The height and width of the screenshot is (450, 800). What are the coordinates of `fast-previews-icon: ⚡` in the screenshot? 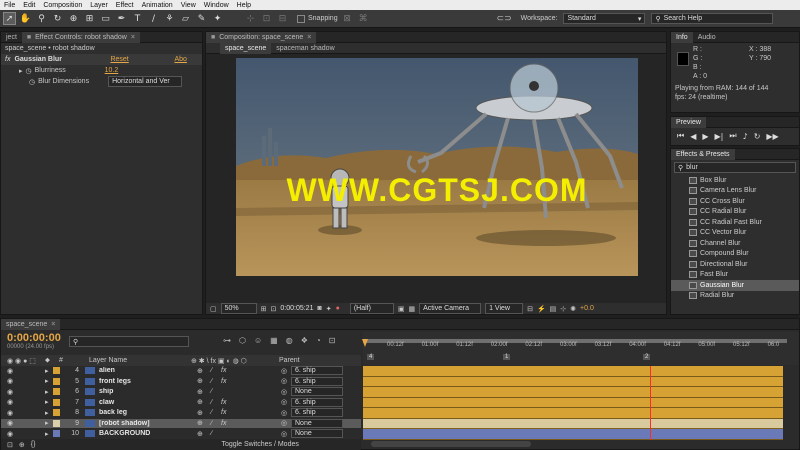 It's located at (541, 309).